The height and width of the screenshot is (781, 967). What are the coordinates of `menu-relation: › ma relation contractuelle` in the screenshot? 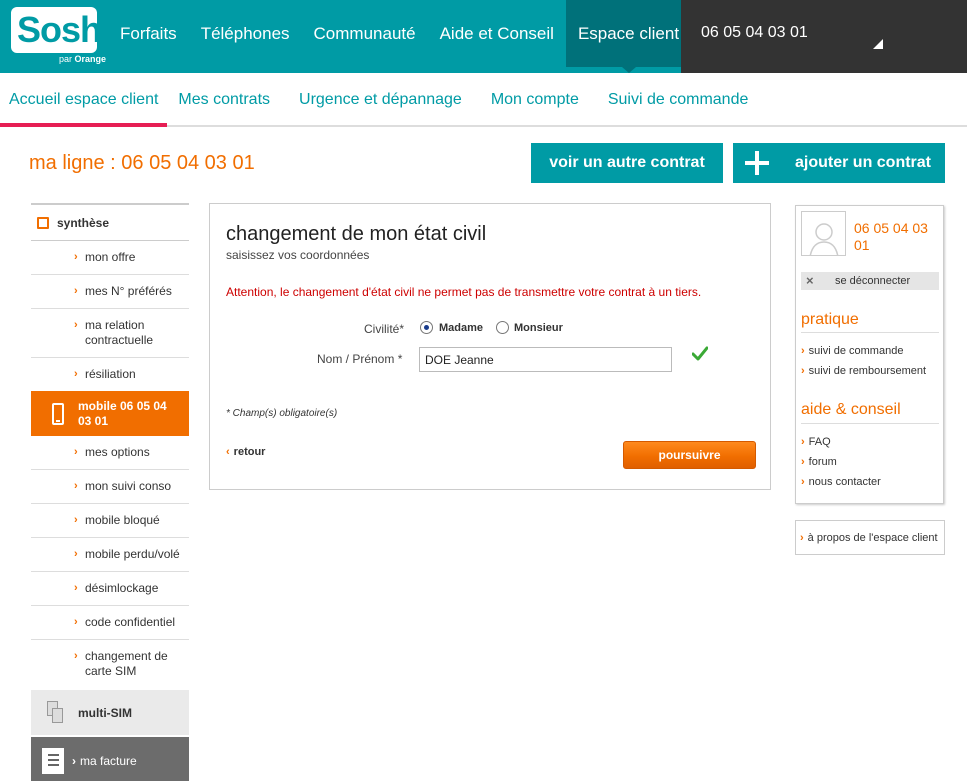 It's located at (110, 333).